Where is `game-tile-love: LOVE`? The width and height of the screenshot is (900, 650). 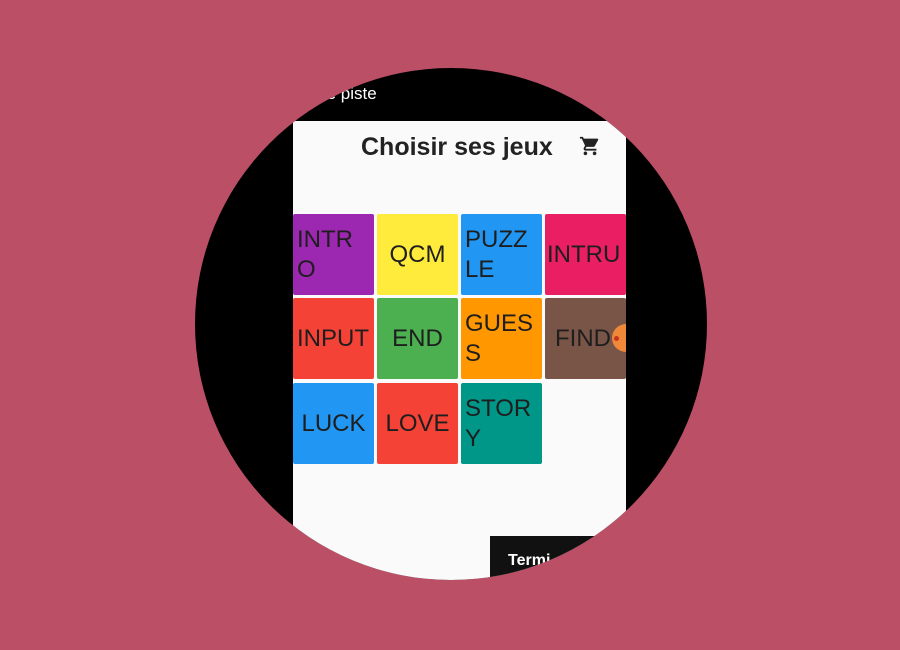 game-tile-love: LOVE is located at coordinates (417, 423).